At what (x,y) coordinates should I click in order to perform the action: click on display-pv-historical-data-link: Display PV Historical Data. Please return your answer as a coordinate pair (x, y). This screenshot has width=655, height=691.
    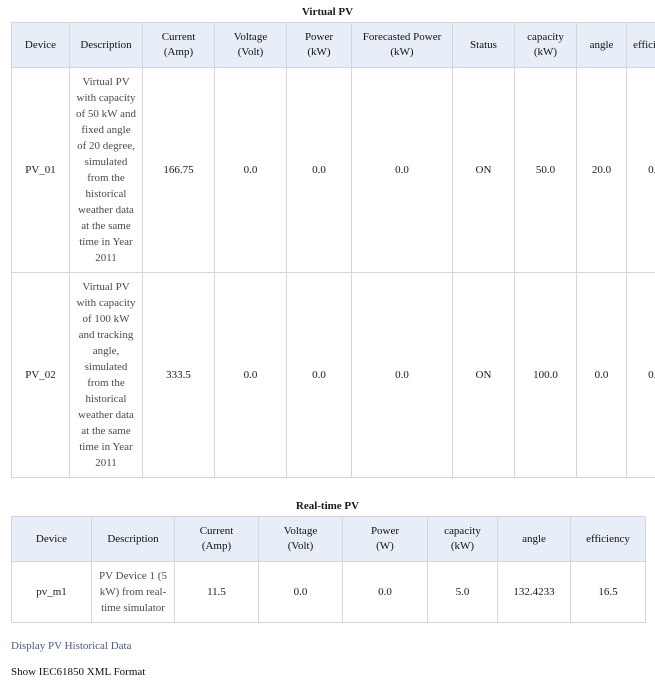
    Looking at the image, I should click on (71, 646).